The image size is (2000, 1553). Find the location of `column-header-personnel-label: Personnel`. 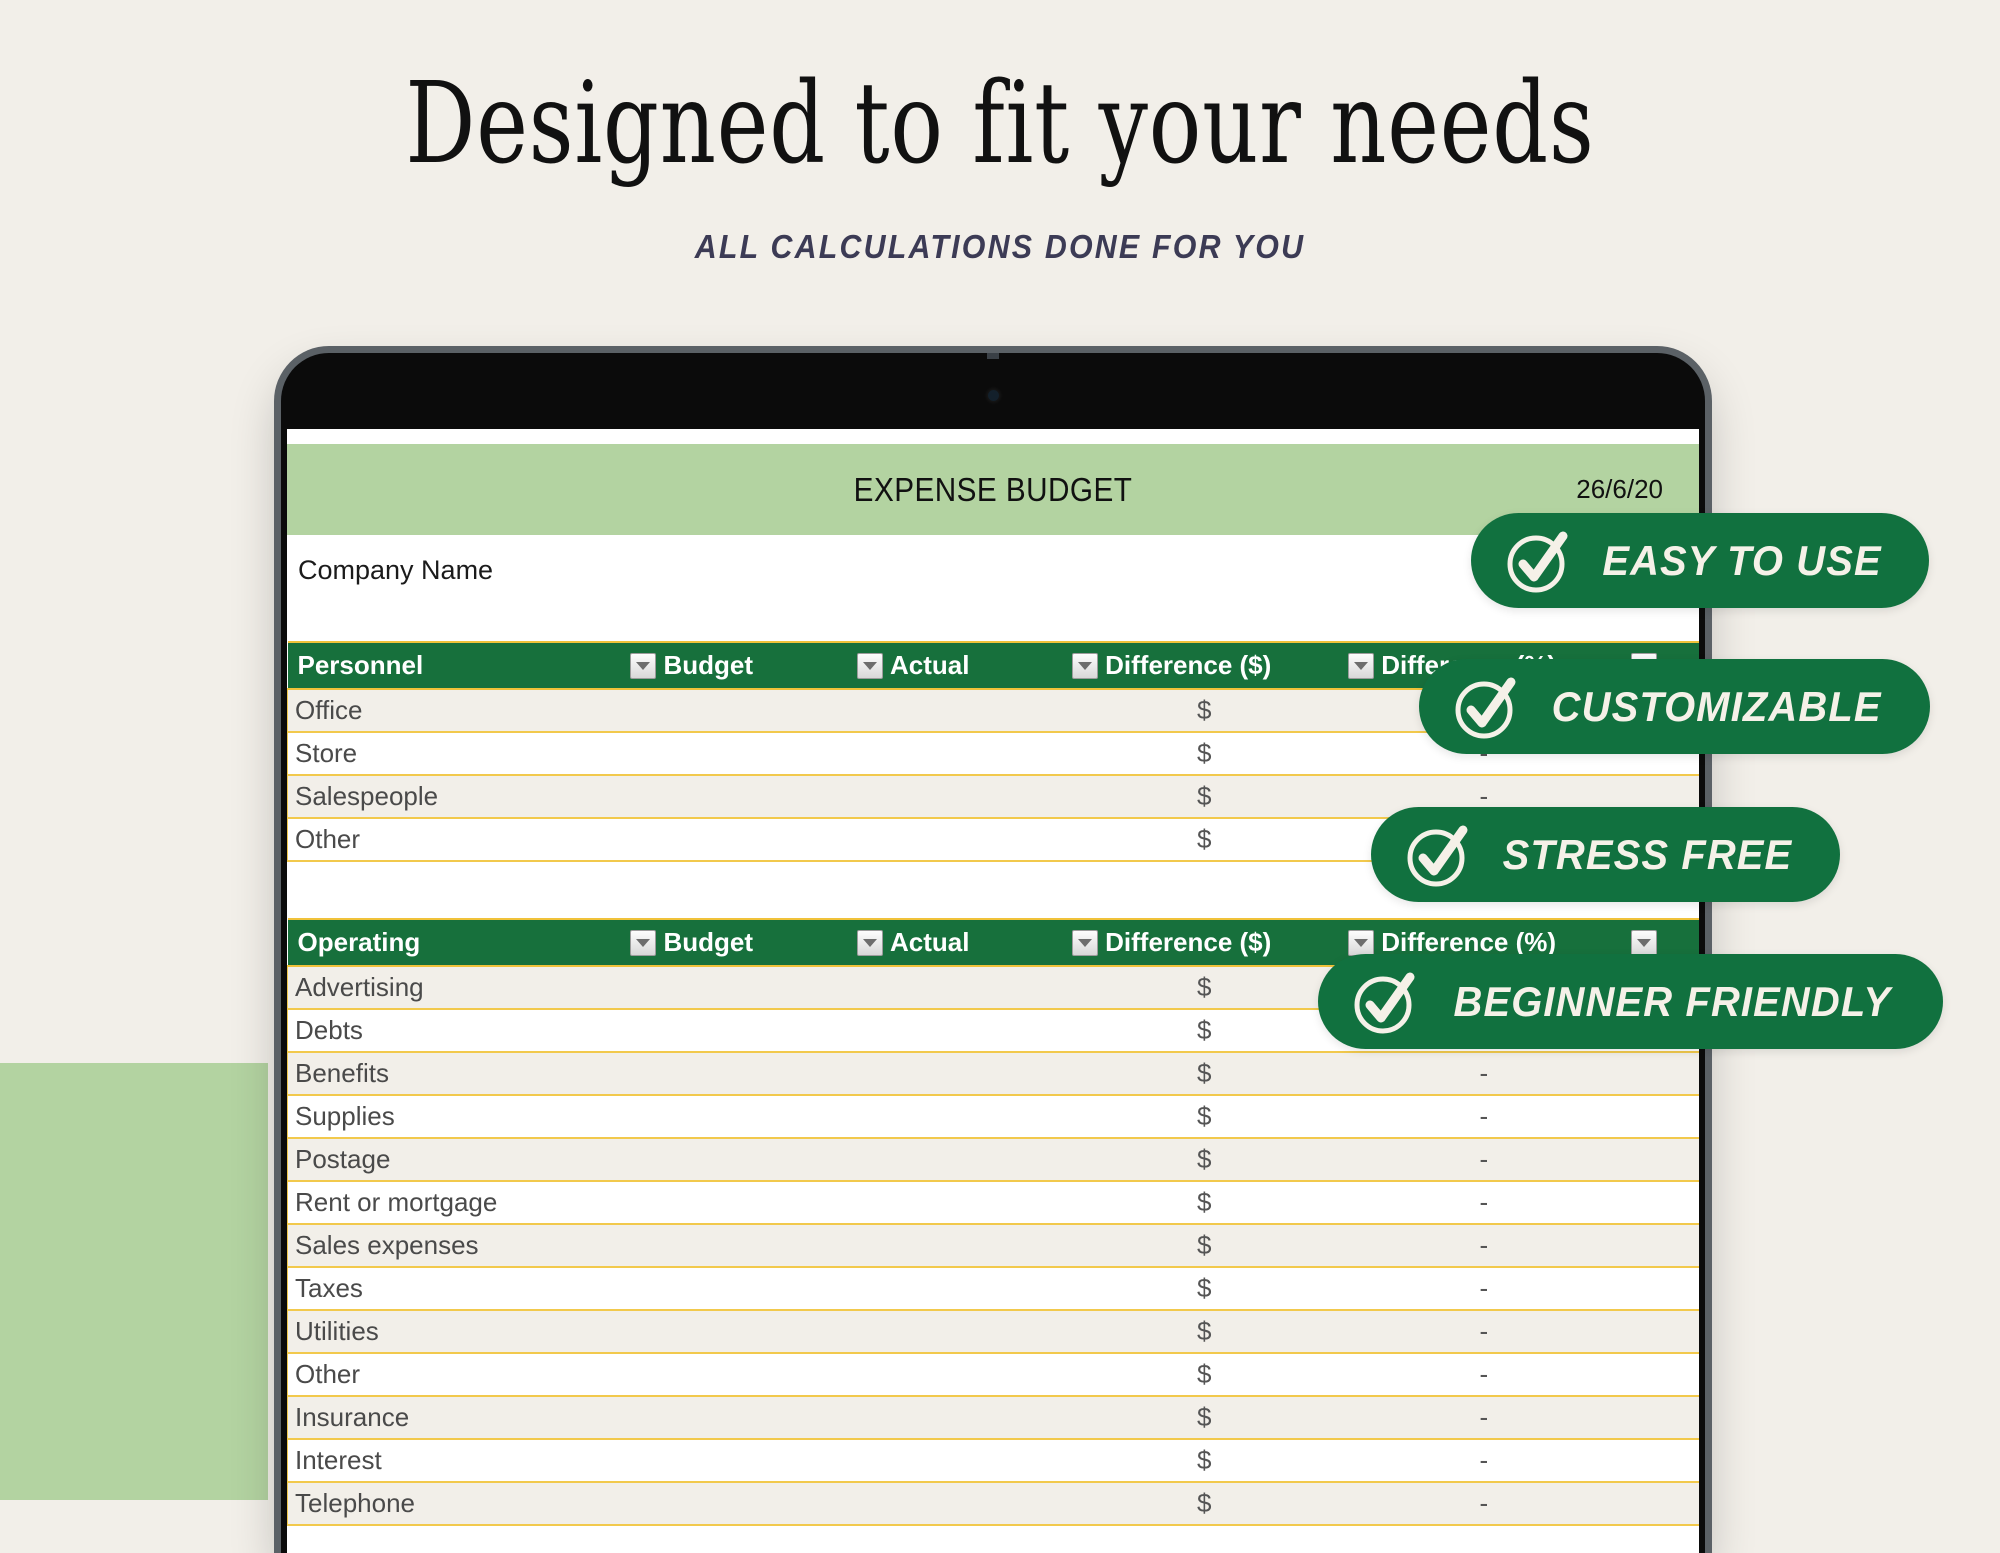

column-header-personnel-label: Personnel is located at coordinates (360, 665).